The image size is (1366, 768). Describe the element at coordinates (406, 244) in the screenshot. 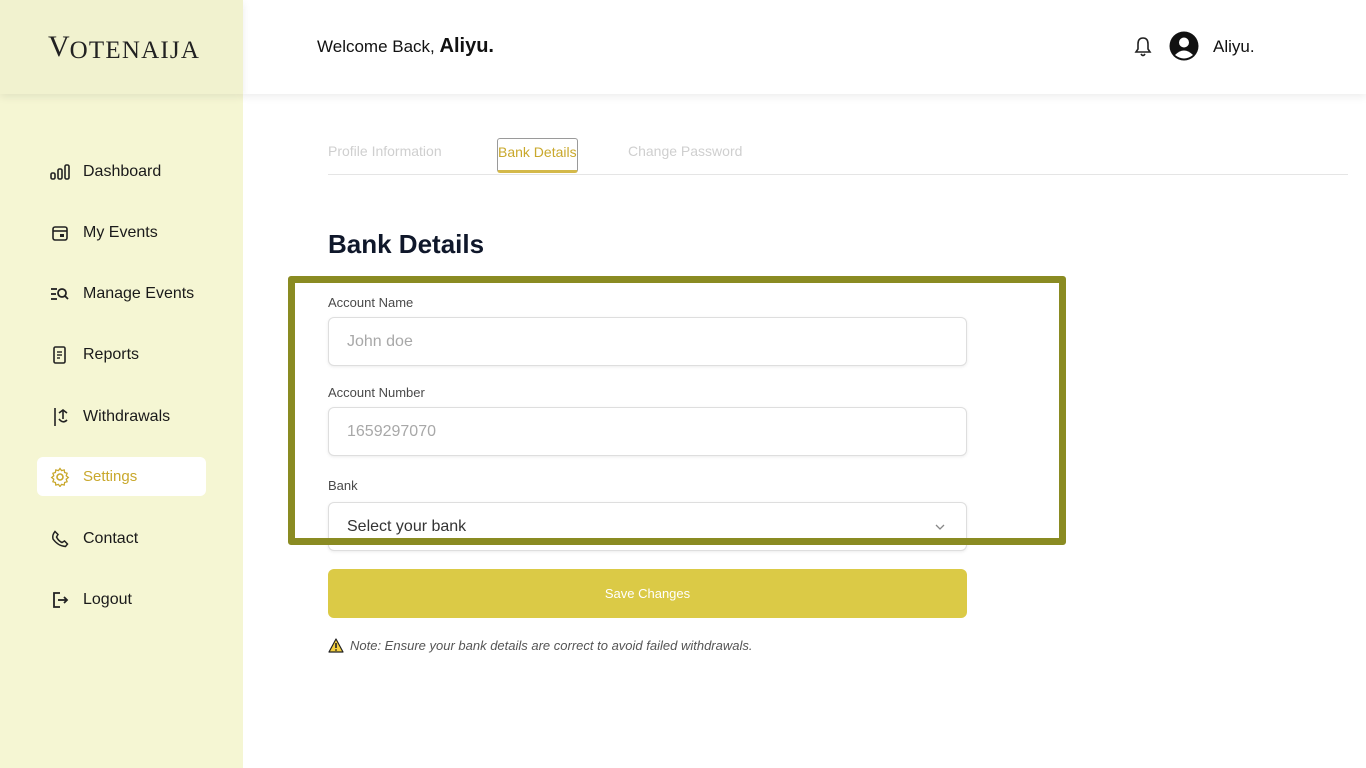

I see `page-title: Bank Details` at that location.